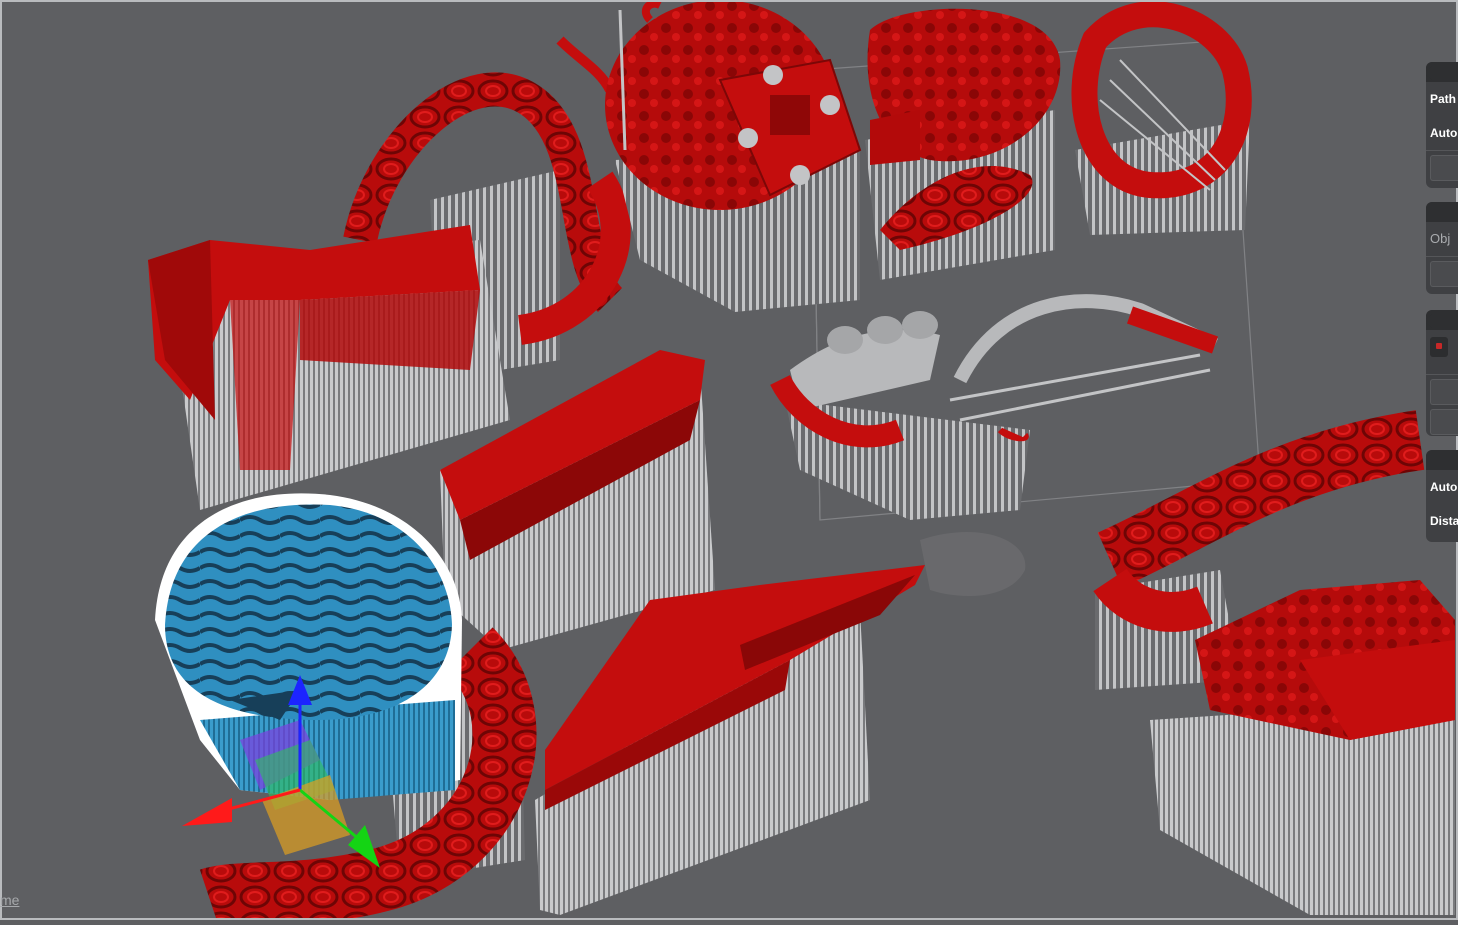 Image resolution: width=1458 pixels, height=925 pixels. What do you see at coordinates (1442, 496) in the screenshot?
I see `panel-generation: Auto Dista` at bounding box center [1442, 496].